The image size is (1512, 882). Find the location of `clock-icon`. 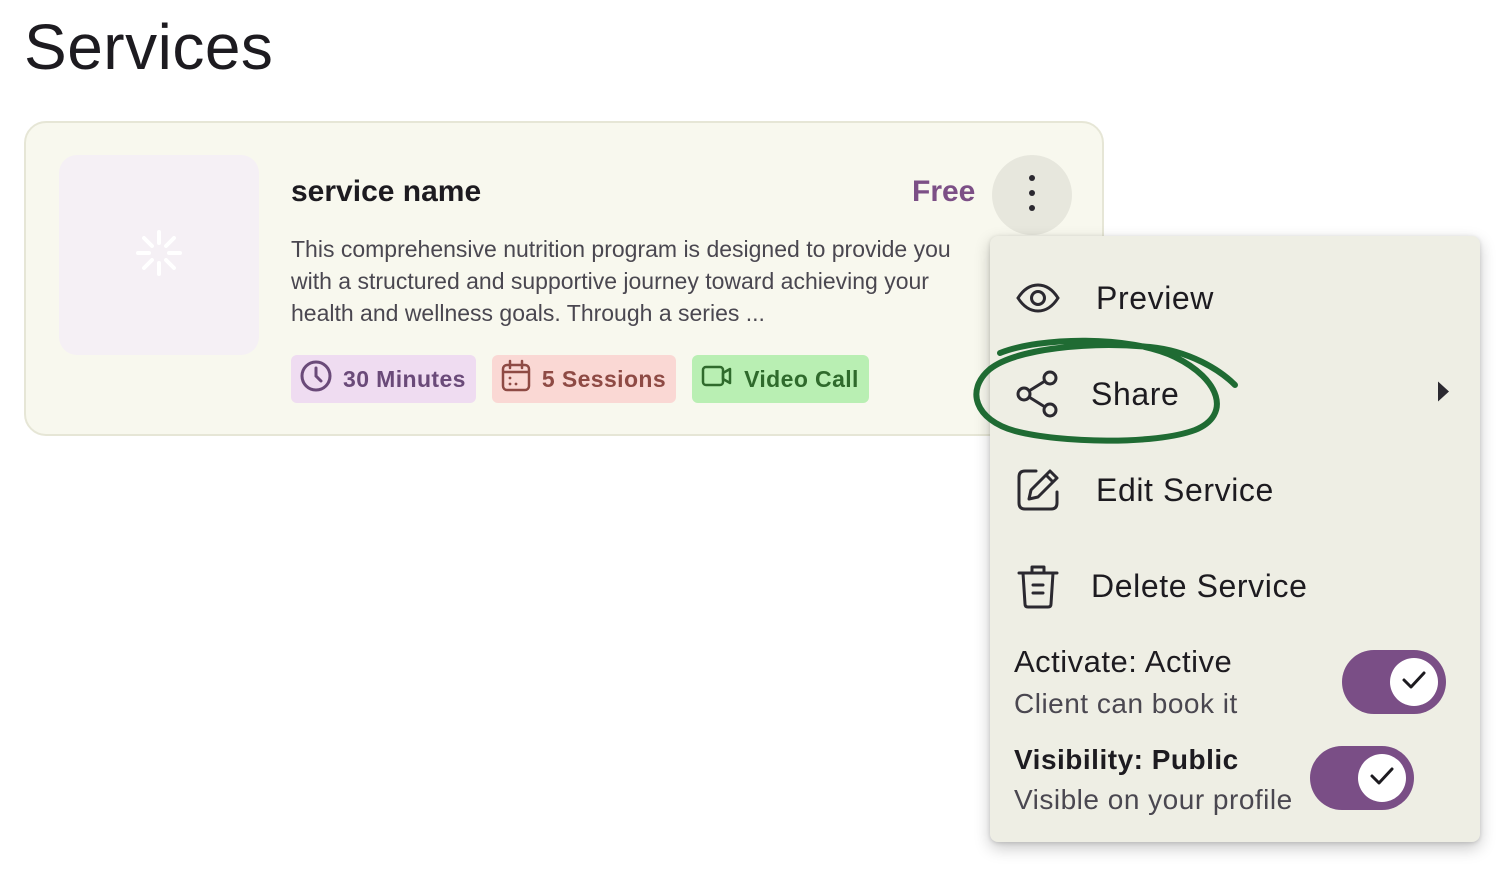

clock-icon is located at coordinates (316, 379).